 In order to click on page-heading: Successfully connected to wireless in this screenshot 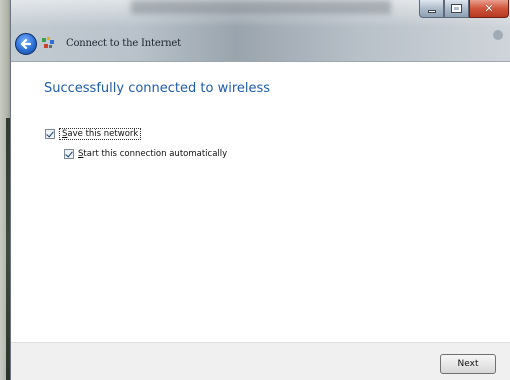, I will do `click(157, 88)`.